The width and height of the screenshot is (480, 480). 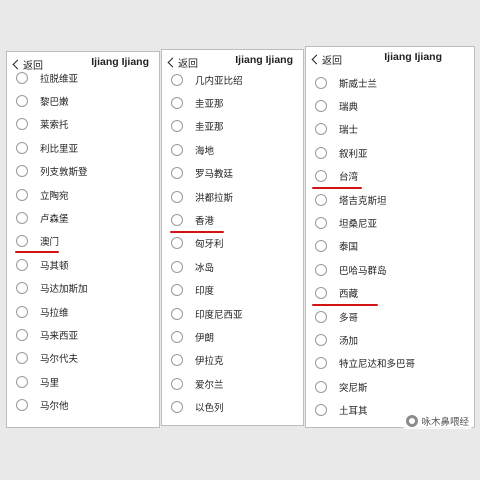 I want to click on list-item: 马来西亚, so click(x=83, y=334).